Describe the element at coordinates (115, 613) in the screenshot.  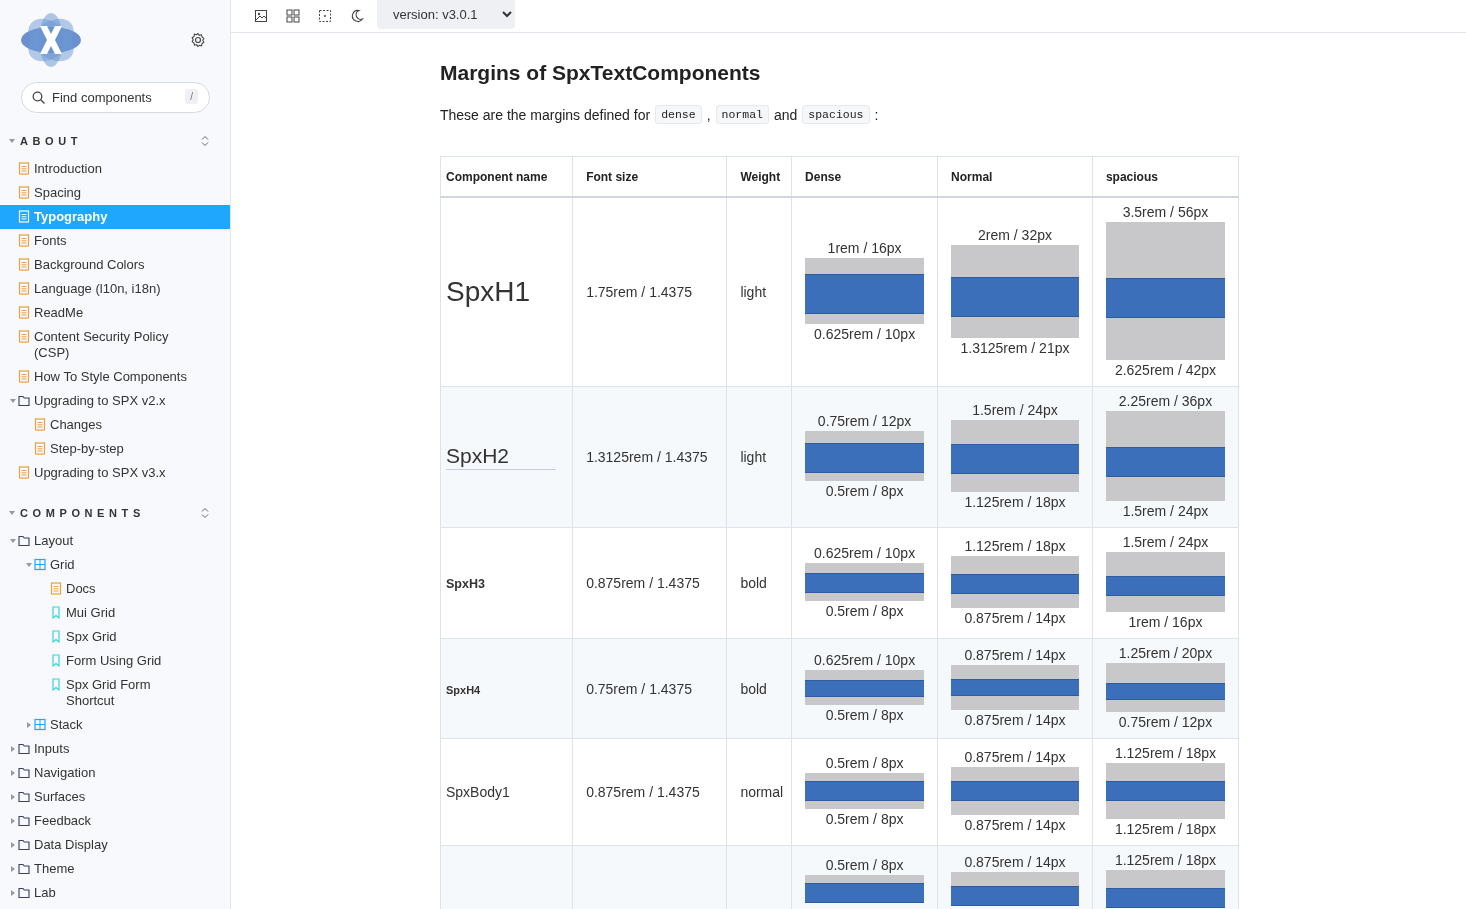
I see `sidebar-item: Mui Grid` at that location.